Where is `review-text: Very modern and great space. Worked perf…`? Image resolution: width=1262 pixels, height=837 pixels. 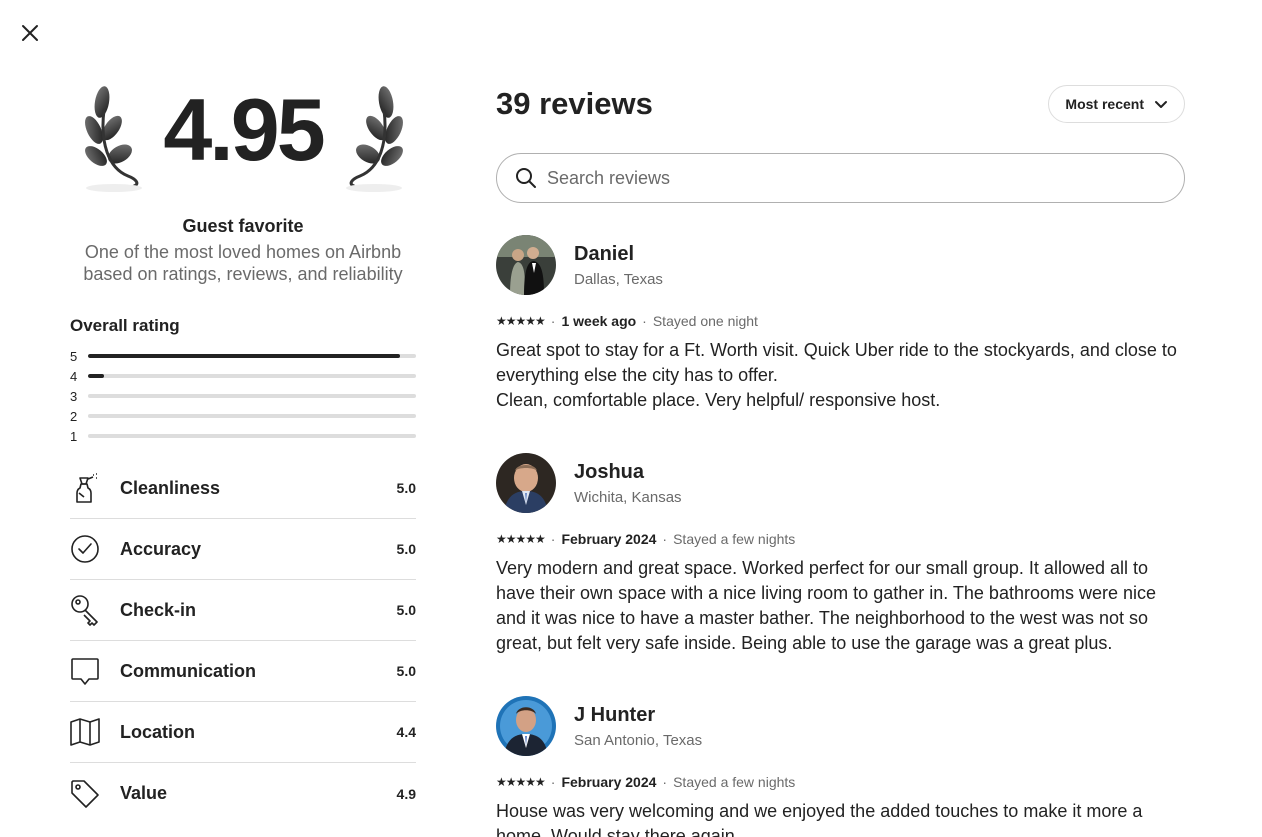 review-text: Very modern and great space. Worked perf… is located at coordinates (826, 605).